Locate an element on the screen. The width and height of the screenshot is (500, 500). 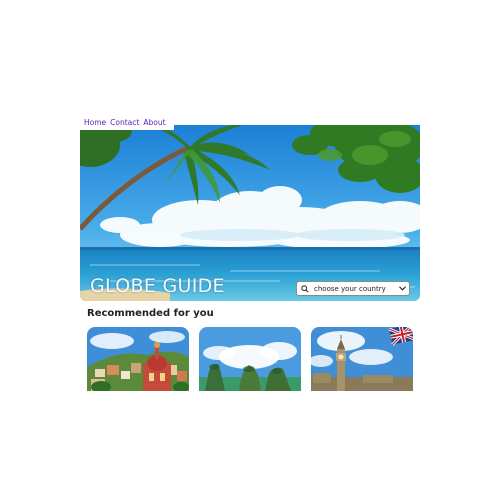
islands-image is located at coordinates (250, 359).